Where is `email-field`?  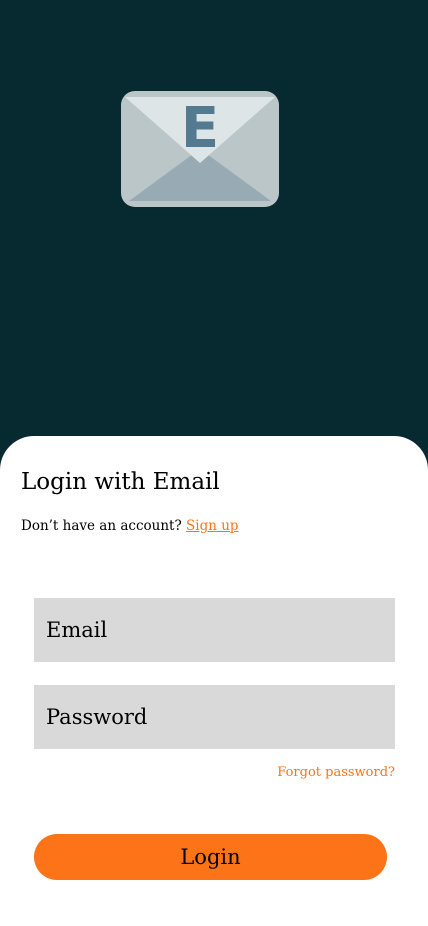 email-field is located at coordinates (214, 630).